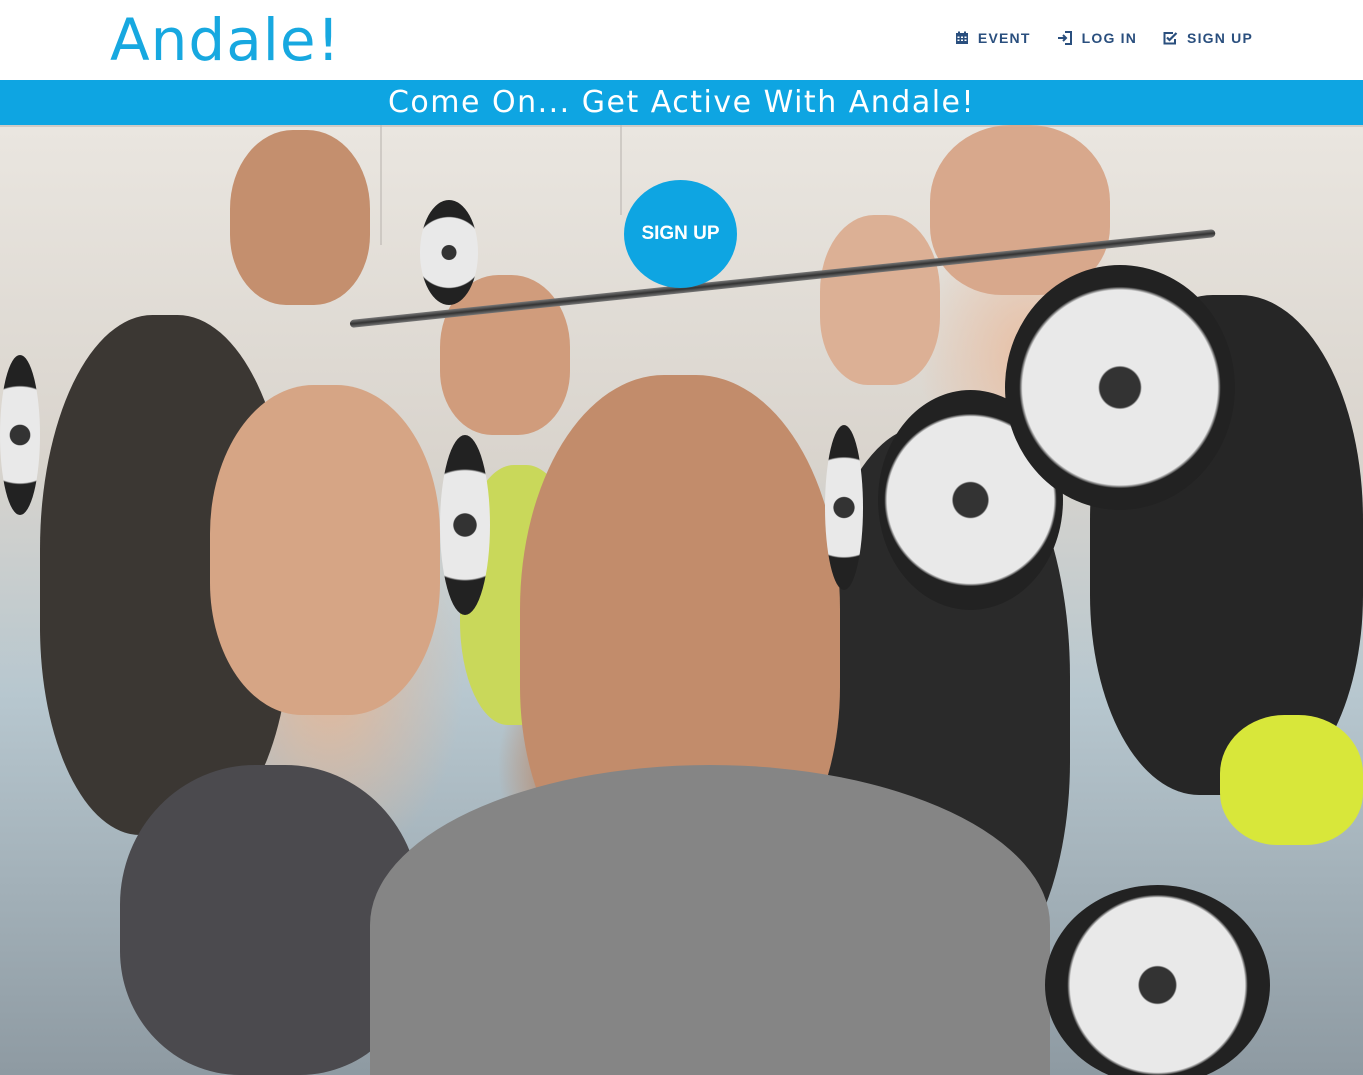 This screenshot has width=1363, height=1075. What do you see at coordinates (300, 217) in the screenshot?
I see `person-left-head` at bounding box center [300, 217].